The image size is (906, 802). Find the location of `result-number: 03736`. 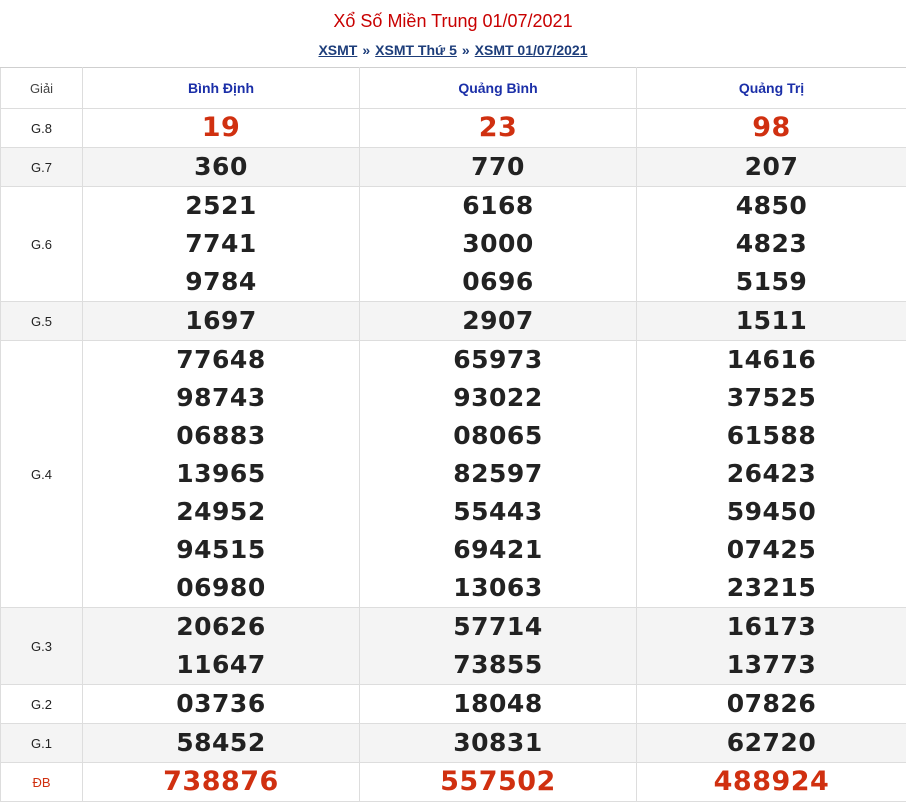

result-number: 03736 is located at coordinates (221, 704).